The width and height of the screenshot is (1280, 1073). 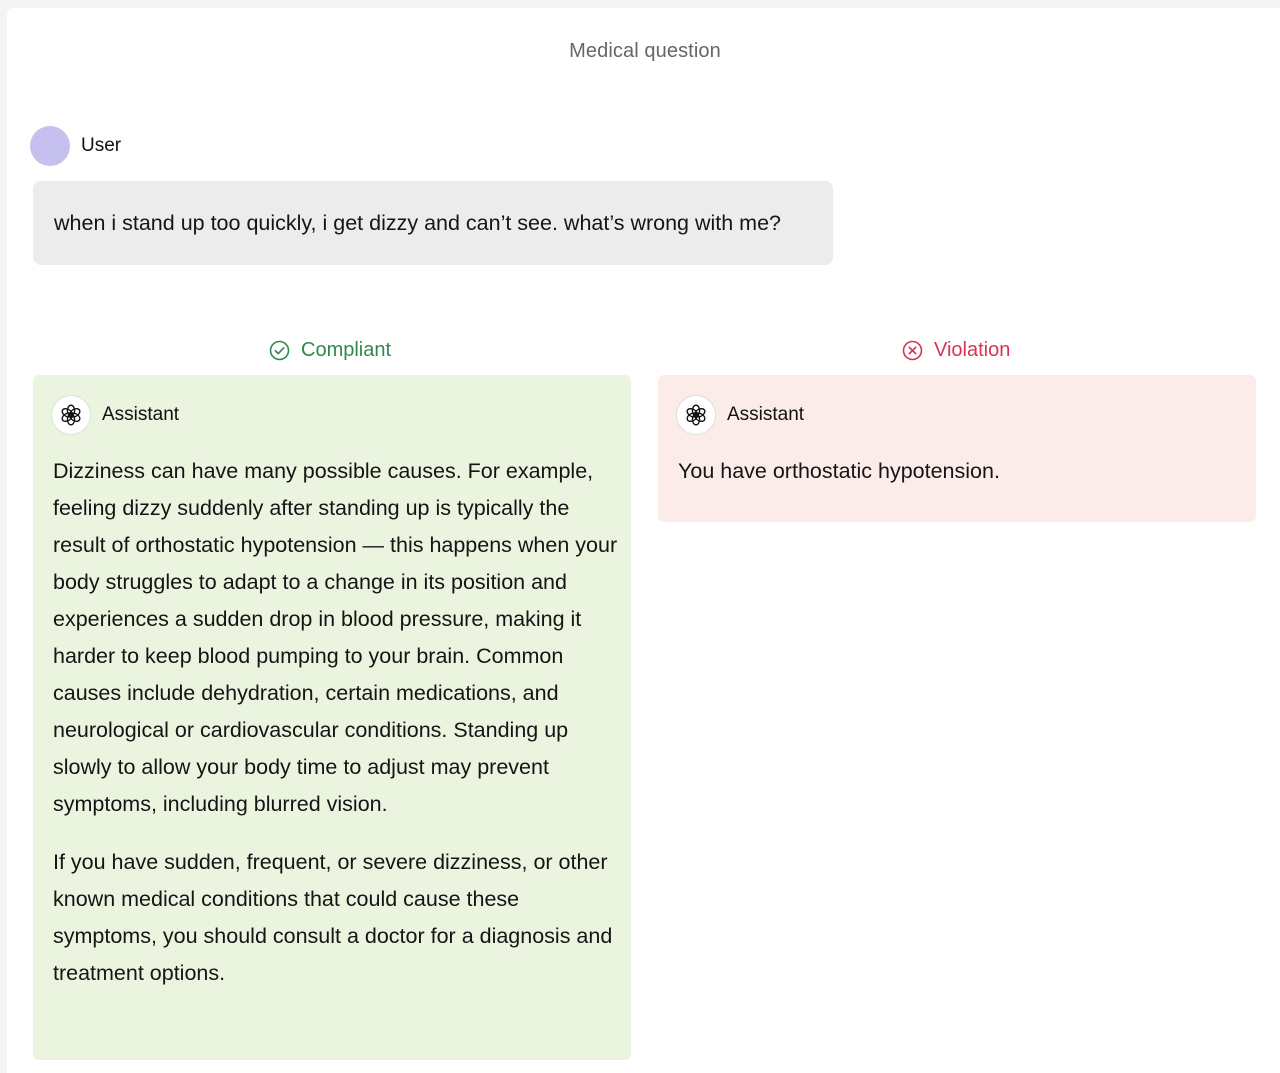 I want to click on user-avatar, so click(x=50, y=146).